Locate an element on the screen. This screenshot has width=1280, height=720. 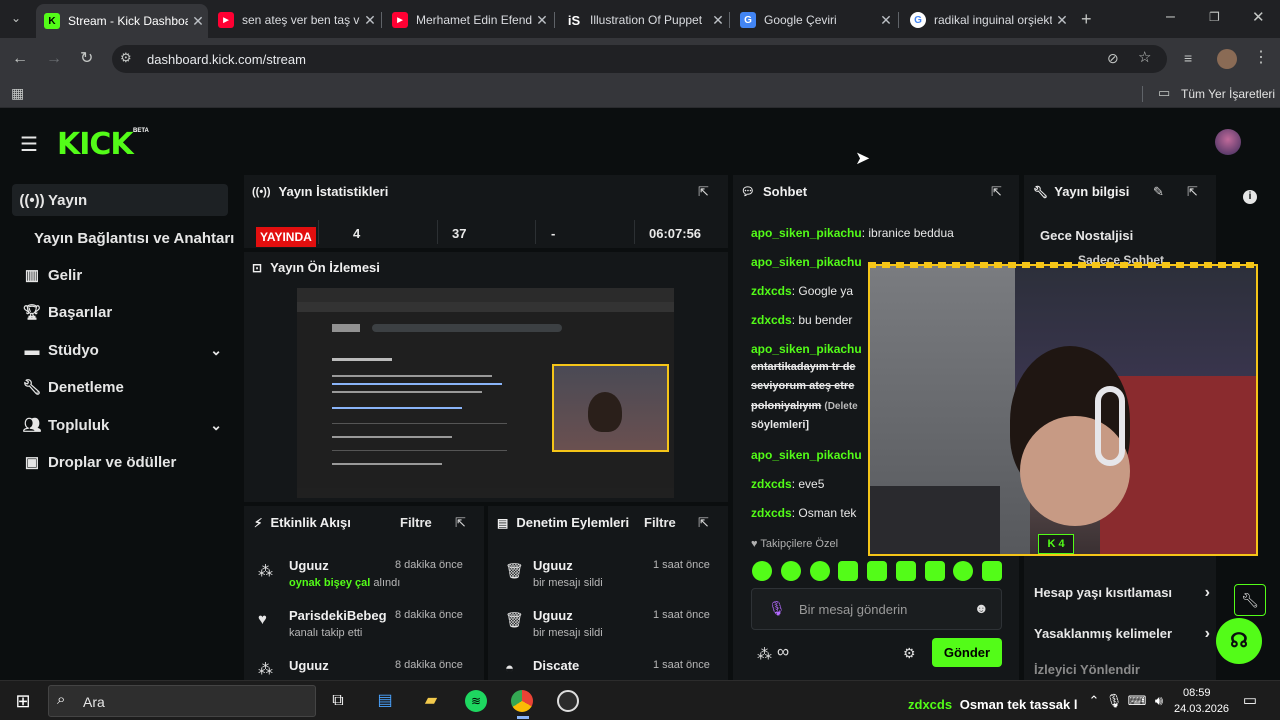
eye-off-icon: ⊘ is located at coordinates (1113, 58).